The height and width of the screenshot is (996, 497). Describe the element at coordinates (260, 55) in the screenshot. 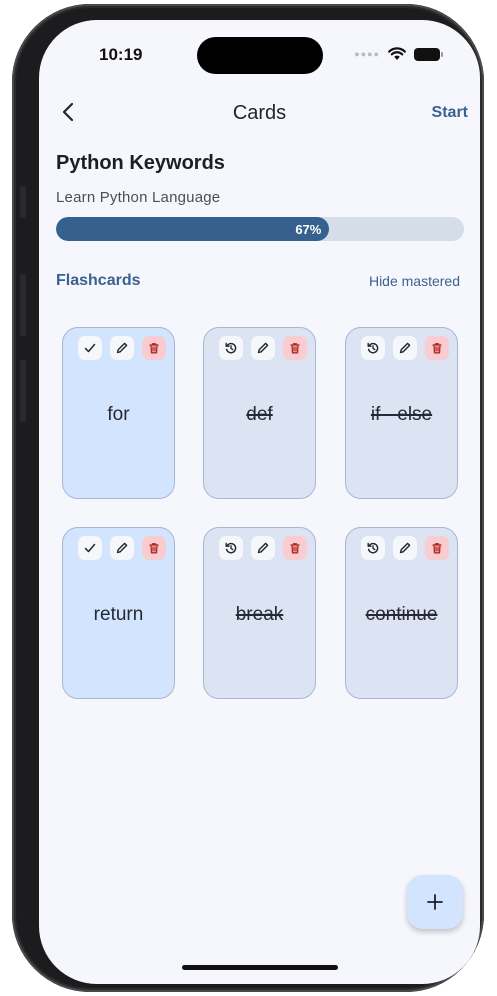

I see `dynamic-island` at that location.